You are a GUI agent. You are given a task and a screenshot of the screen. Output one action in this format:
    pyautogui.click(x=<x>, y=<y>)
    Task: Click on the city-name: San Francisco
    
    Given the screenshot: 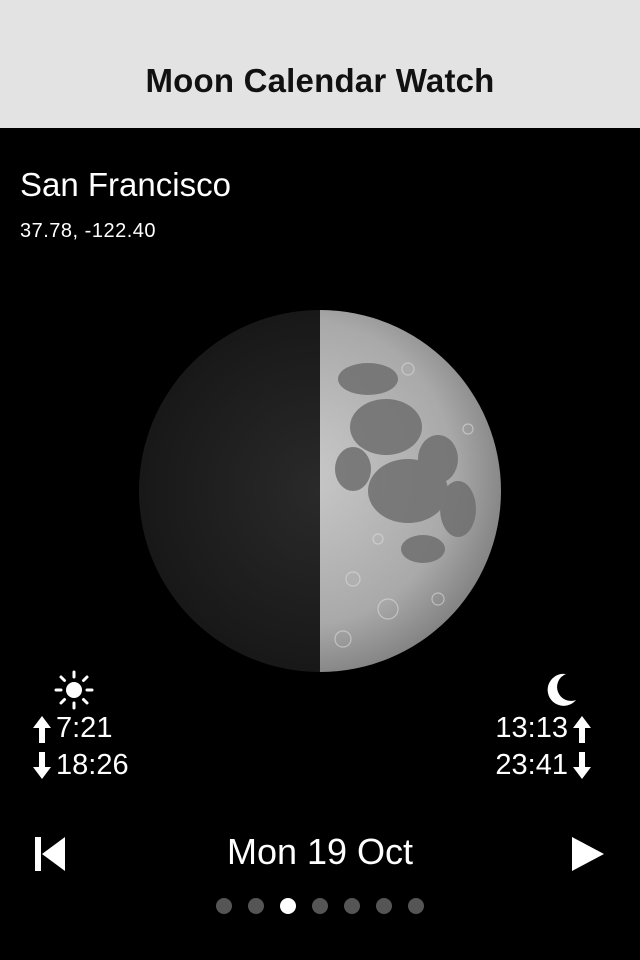 What is the action you would take?
    pyautogui.click(x=125, y=184)
    